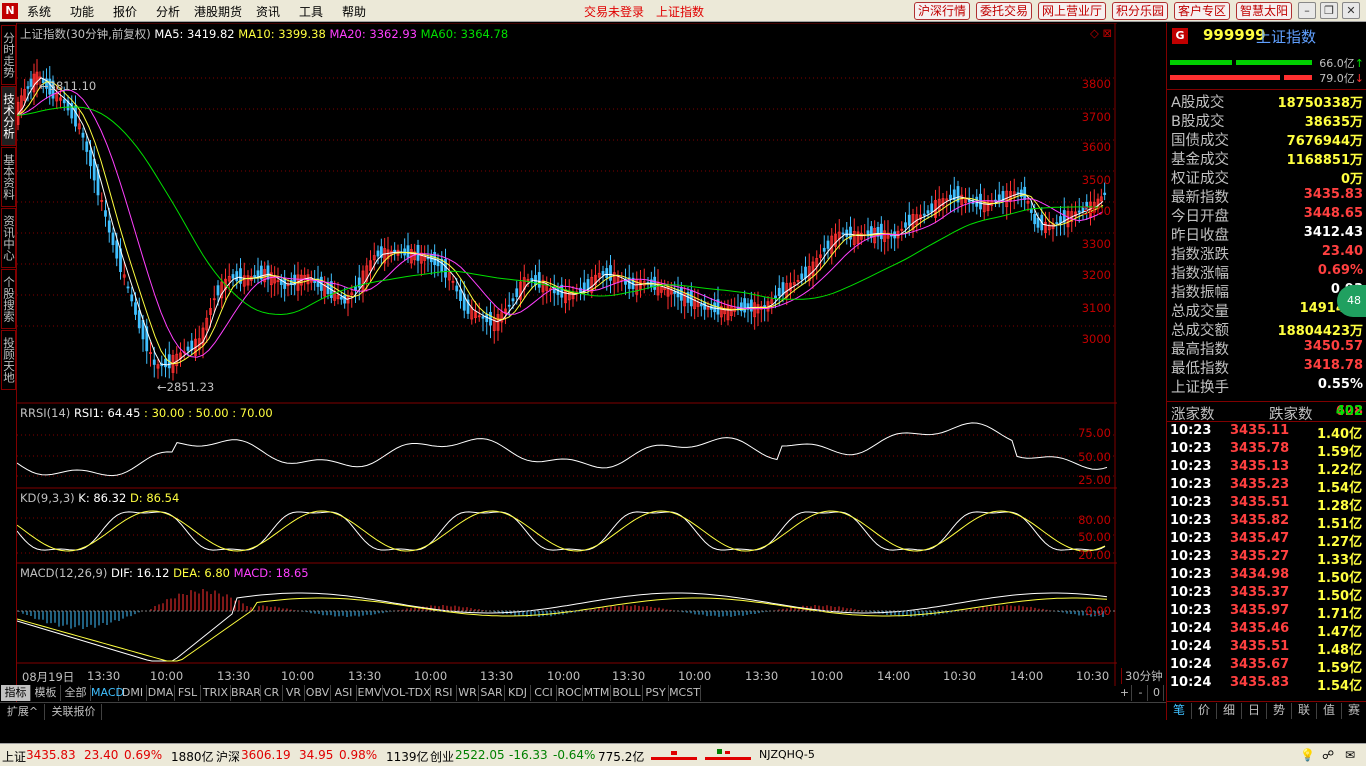 This screenshot has height=766, width=1366. Describe the element at coordinates (294, 693) in the screenshot. I see `indicator-tab-vr: VR` at that location.